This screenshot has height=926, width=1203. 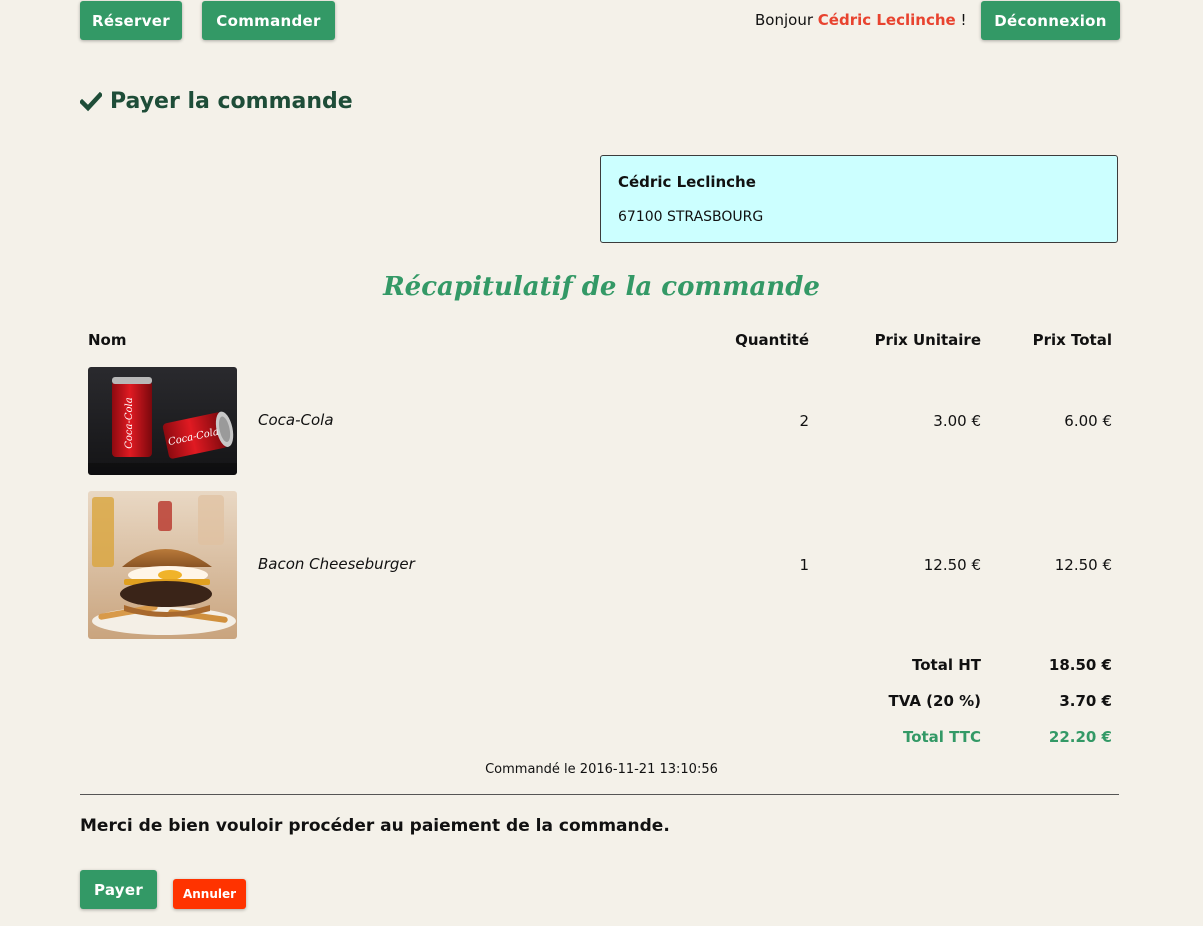 What do you see at coordinates (296, 420) in the screenshot?
I see `product-name: Coca-Cola` at bounding box center [296, 420].